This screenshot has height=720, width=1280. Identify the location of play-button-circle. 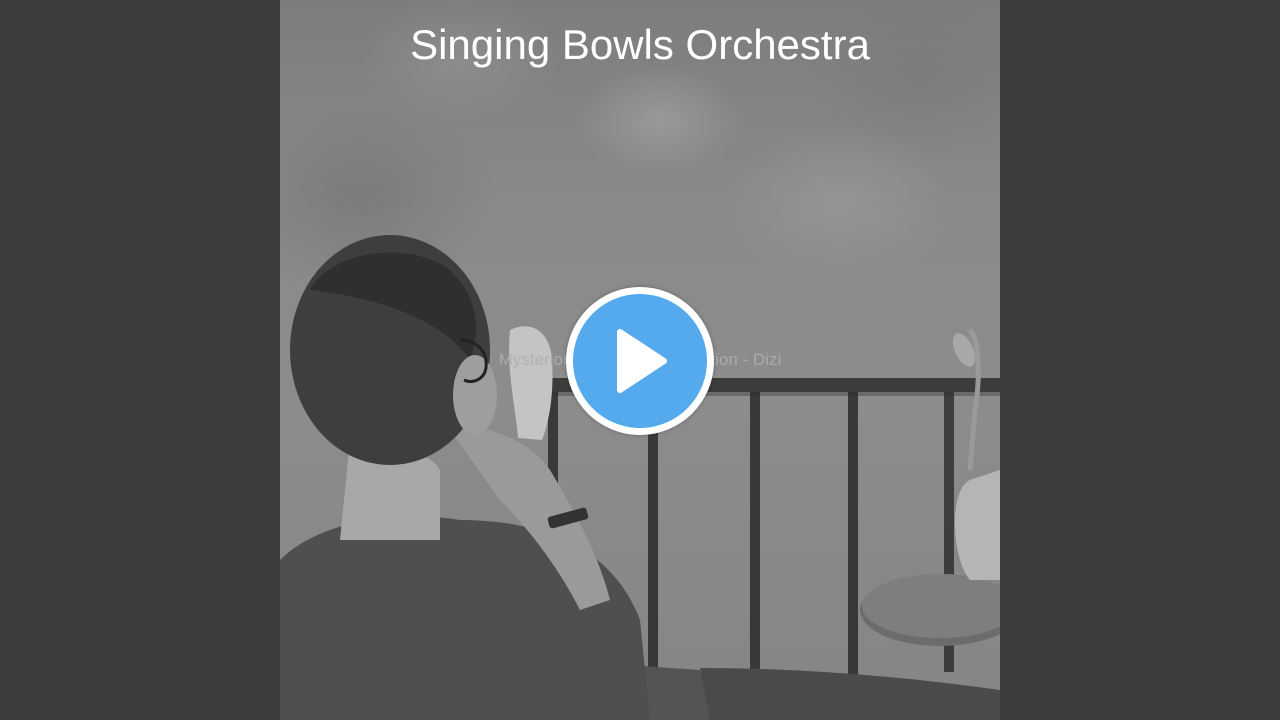
(640, 361).